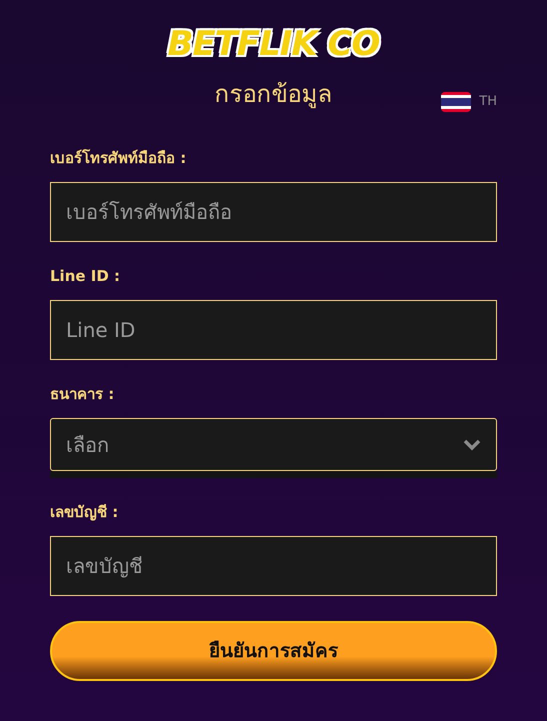 The height and width of the screenshot is (721, 547). Describe the element at coordinates (83, 394) in the screenshot. I see `field-label: ธนาคาร :` at that location.